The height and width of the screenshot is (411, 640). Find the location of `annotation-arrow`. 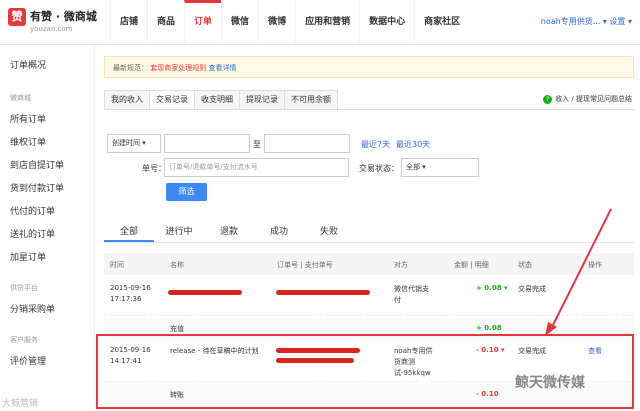

annotation-arrow is located at coordinates (578, 272).